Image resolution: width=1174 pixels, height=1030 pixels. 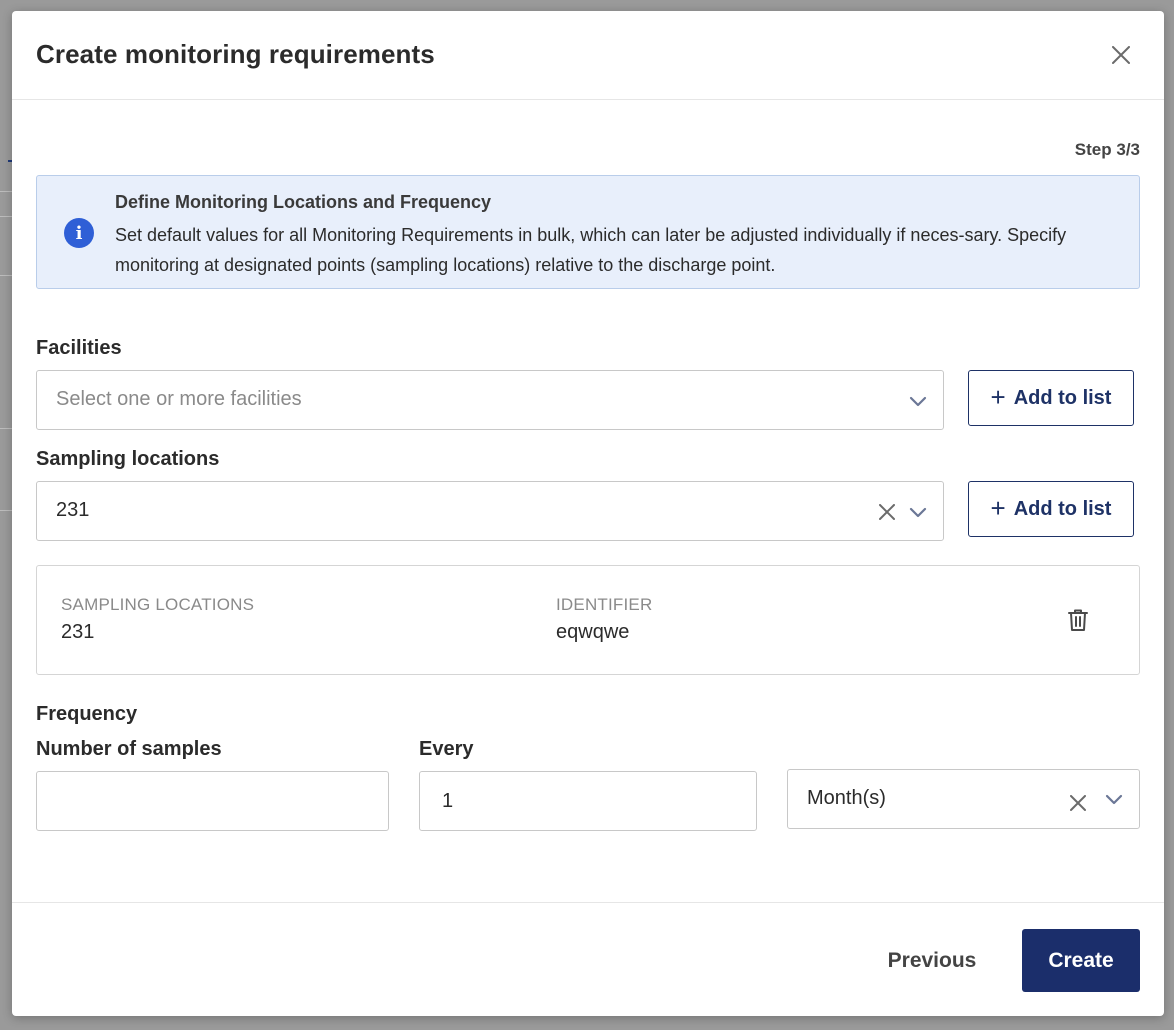 What do you see at coordinates (158, 604) in the screenshot?
I see `sampling-locations-column-header: SAMPLING LOCATIONS` at bounding box center [158, 604].